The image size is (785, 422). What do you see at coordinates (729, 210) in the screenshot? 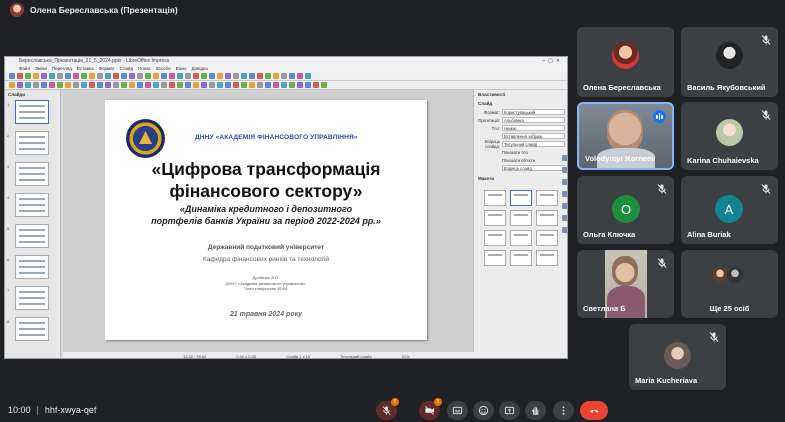
I see `tile-participant-6: A Alina Buriak` at bounding box center [729, 210].